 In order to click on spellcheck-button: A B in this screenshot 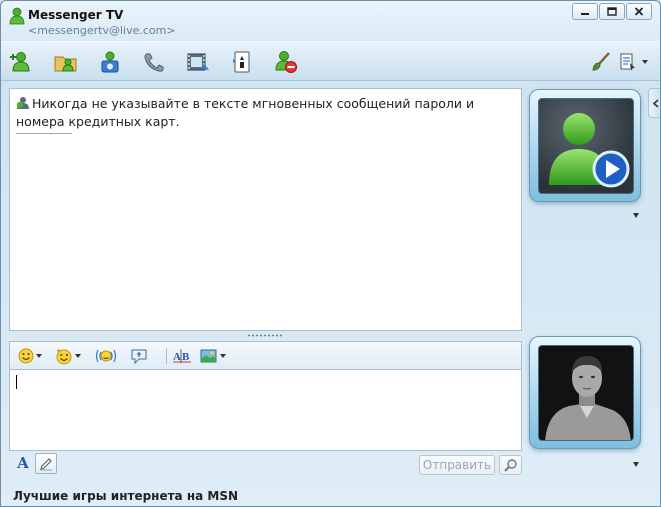, I will do `click(182, 356)`.